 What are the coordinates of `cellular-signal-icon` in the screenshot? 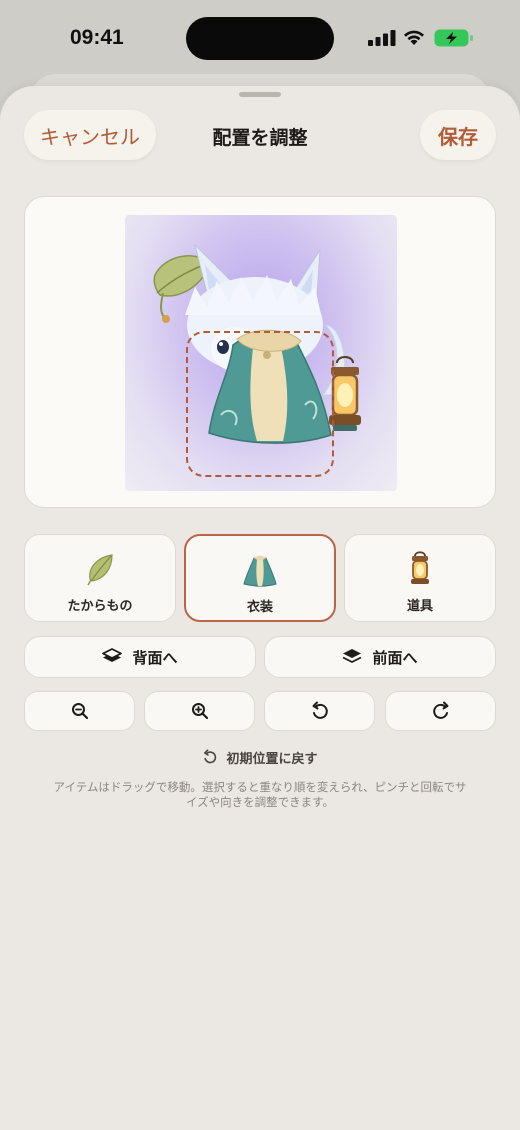 It's located at (382, 38).